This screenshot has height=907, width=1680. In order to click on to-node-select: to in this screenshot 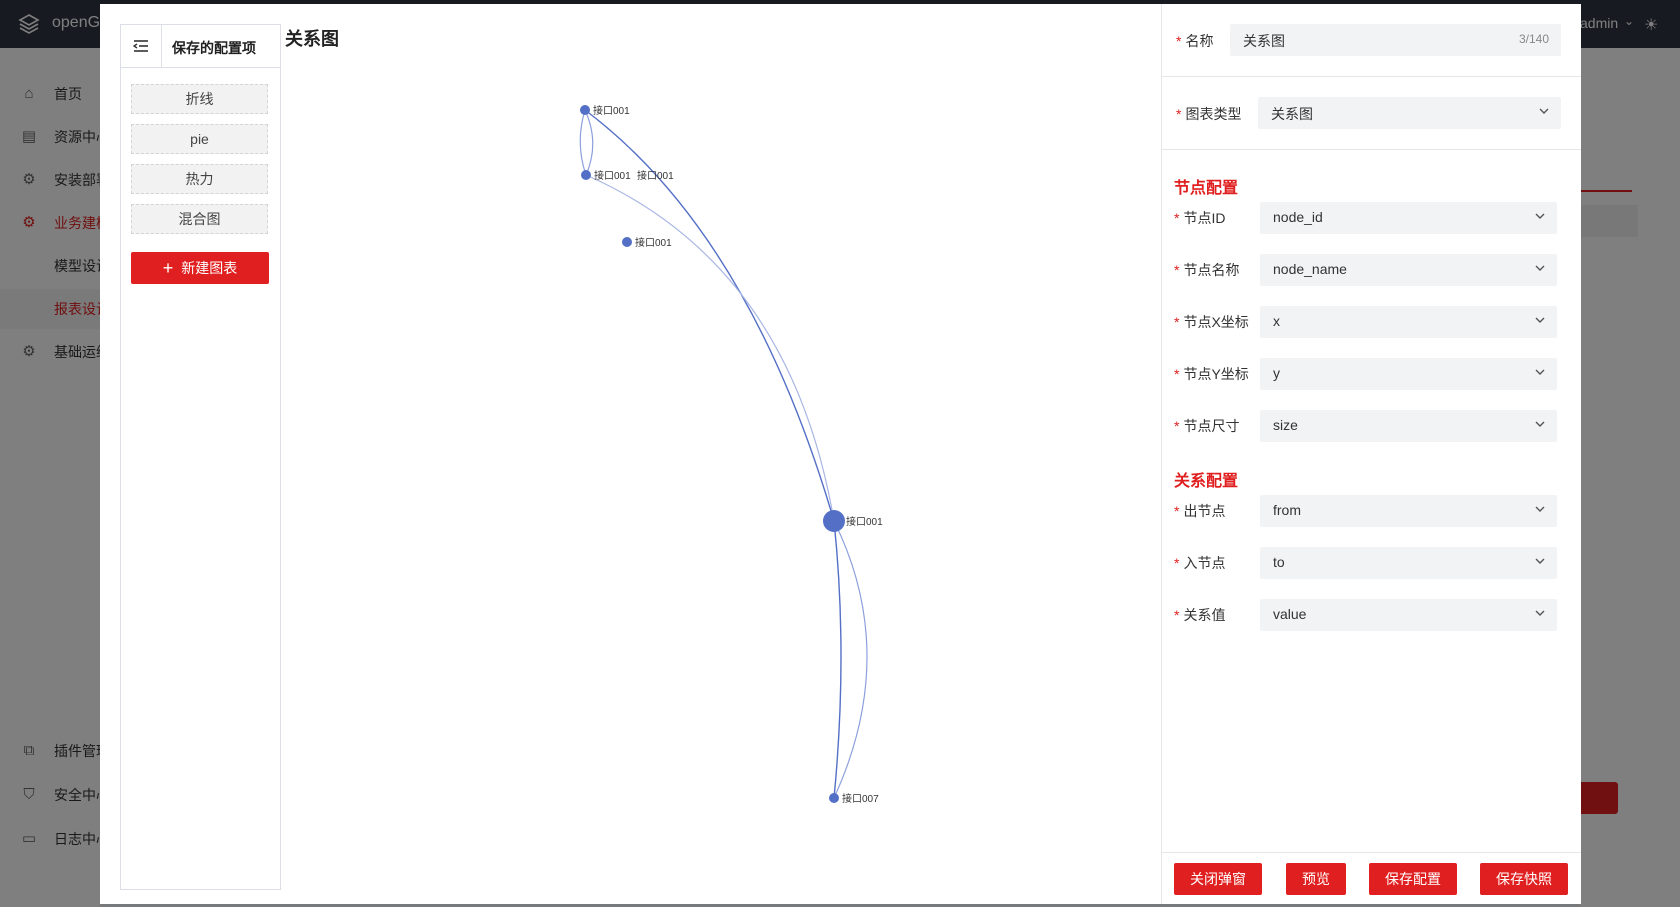, I will do `click(1408, 563)`.